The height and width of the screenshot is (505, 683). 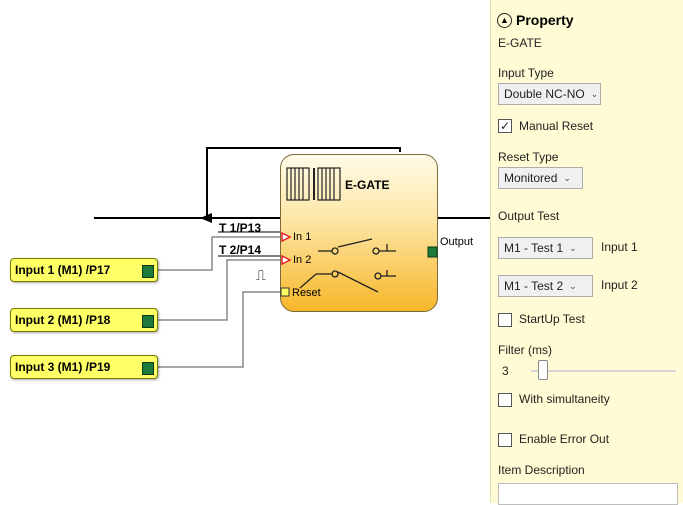 What do you see at coordinates (302, 260) in the screenshot?
I see `in2-label: In 2` at bounding box center [302, 260].